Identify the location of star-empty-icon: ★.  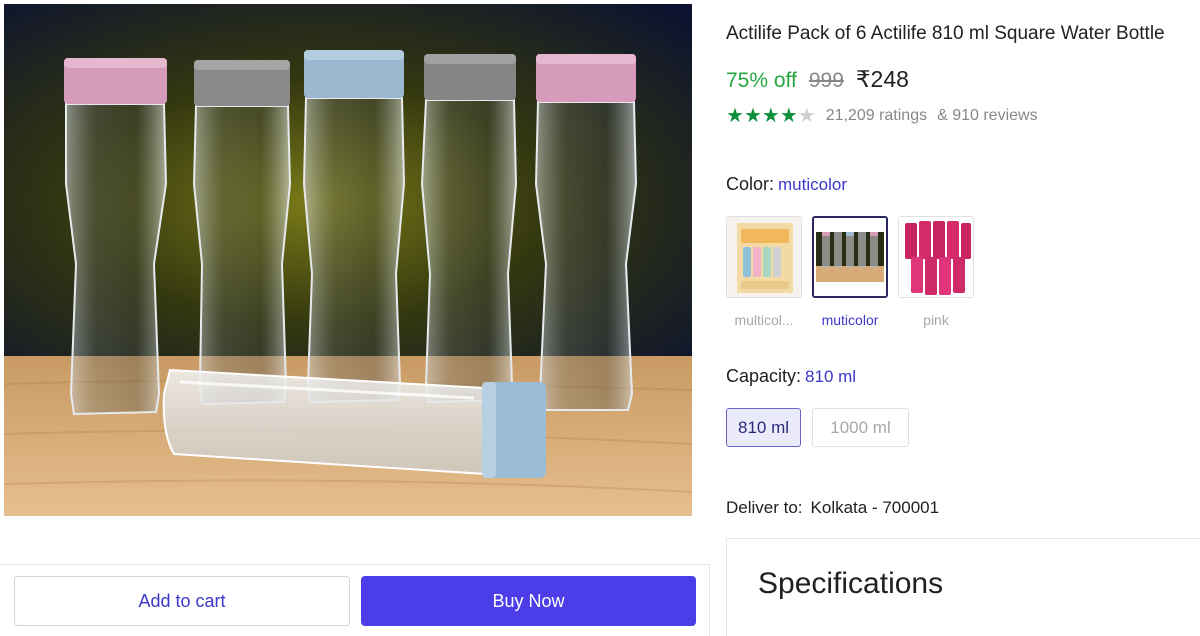
(806, 116).